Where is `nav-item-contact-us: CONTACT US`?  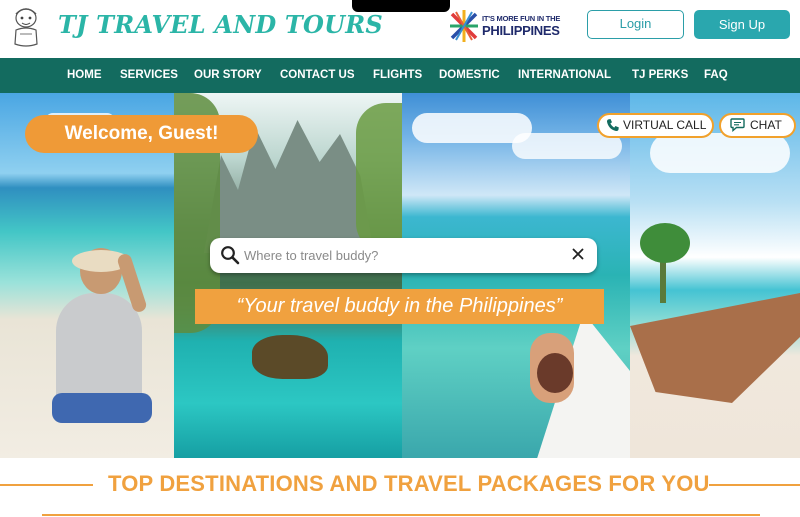 nav-item-contact-us: CONTACT US is located at coordinates (317, 75).